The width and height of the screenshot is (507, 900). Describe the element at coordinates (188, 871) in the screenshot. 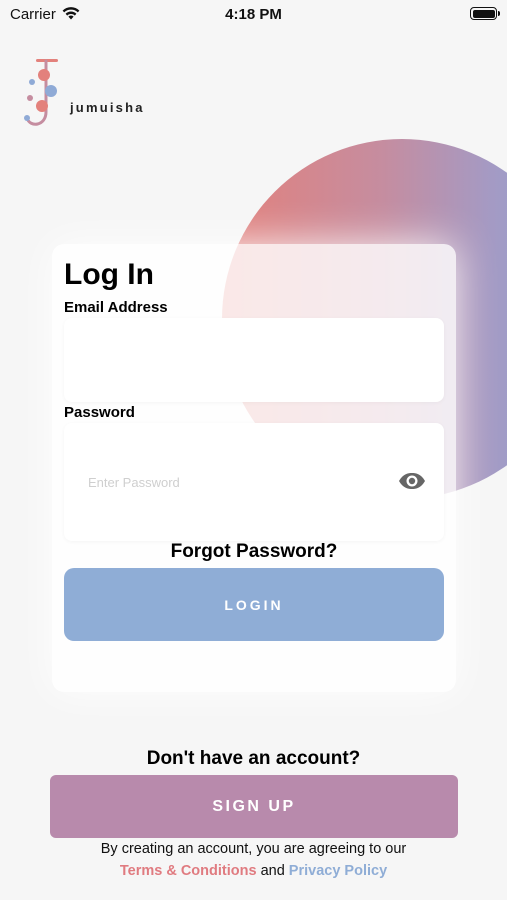

I see `terms-link: Terms & Conditions` at that location.